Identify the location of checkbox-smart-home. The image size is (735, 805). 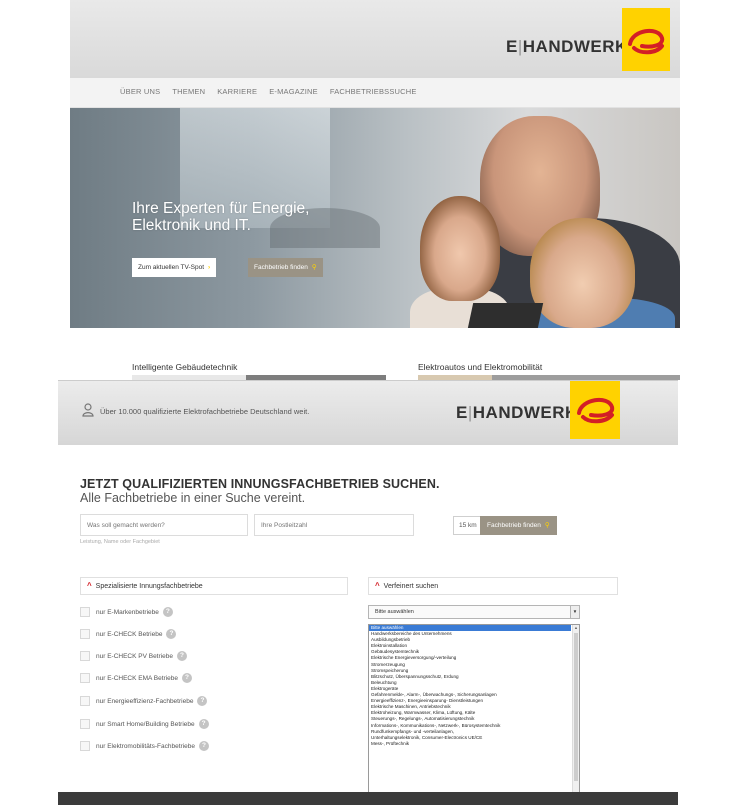
(85, 724).